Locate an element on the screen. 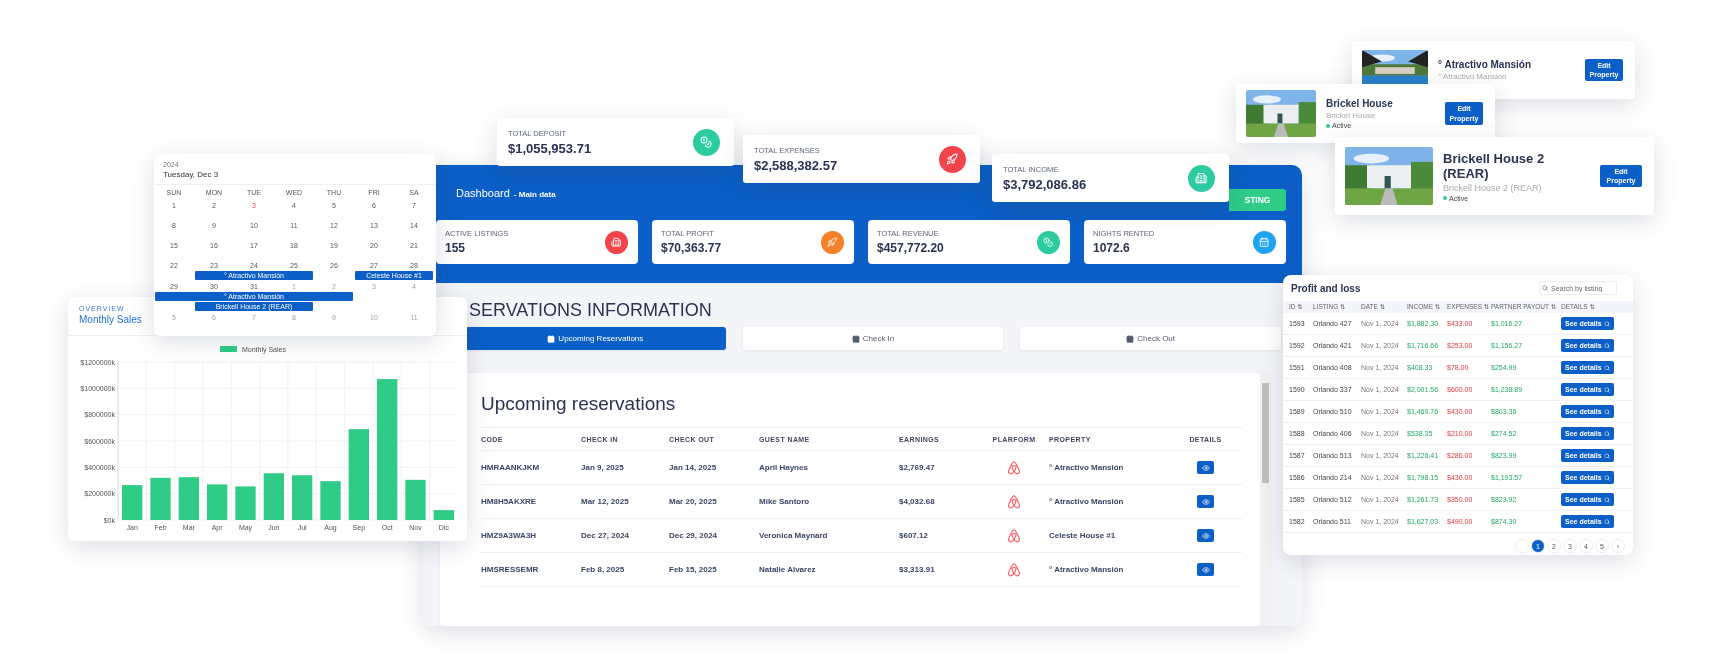  table-title: Upcoming reservations is located at coordinates (579, 404).